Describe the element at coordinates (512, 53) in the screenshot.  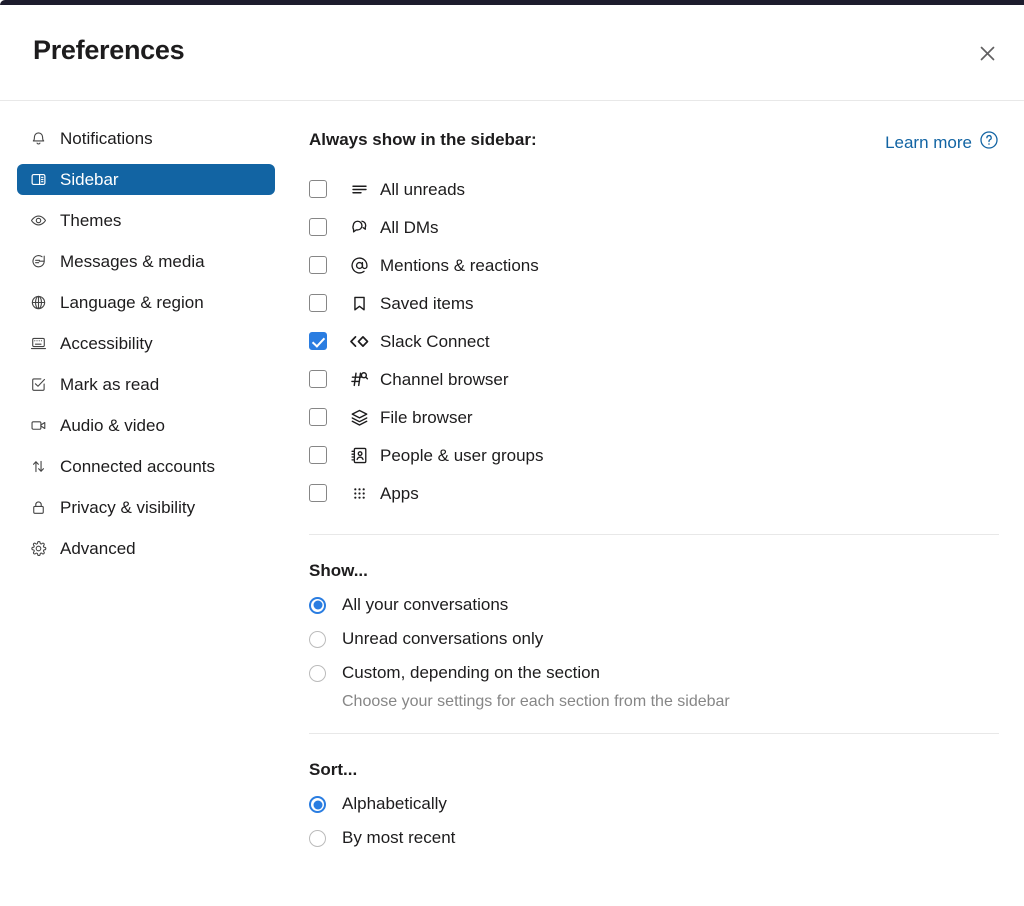
I see `dialog-header: Preferences` at that location.